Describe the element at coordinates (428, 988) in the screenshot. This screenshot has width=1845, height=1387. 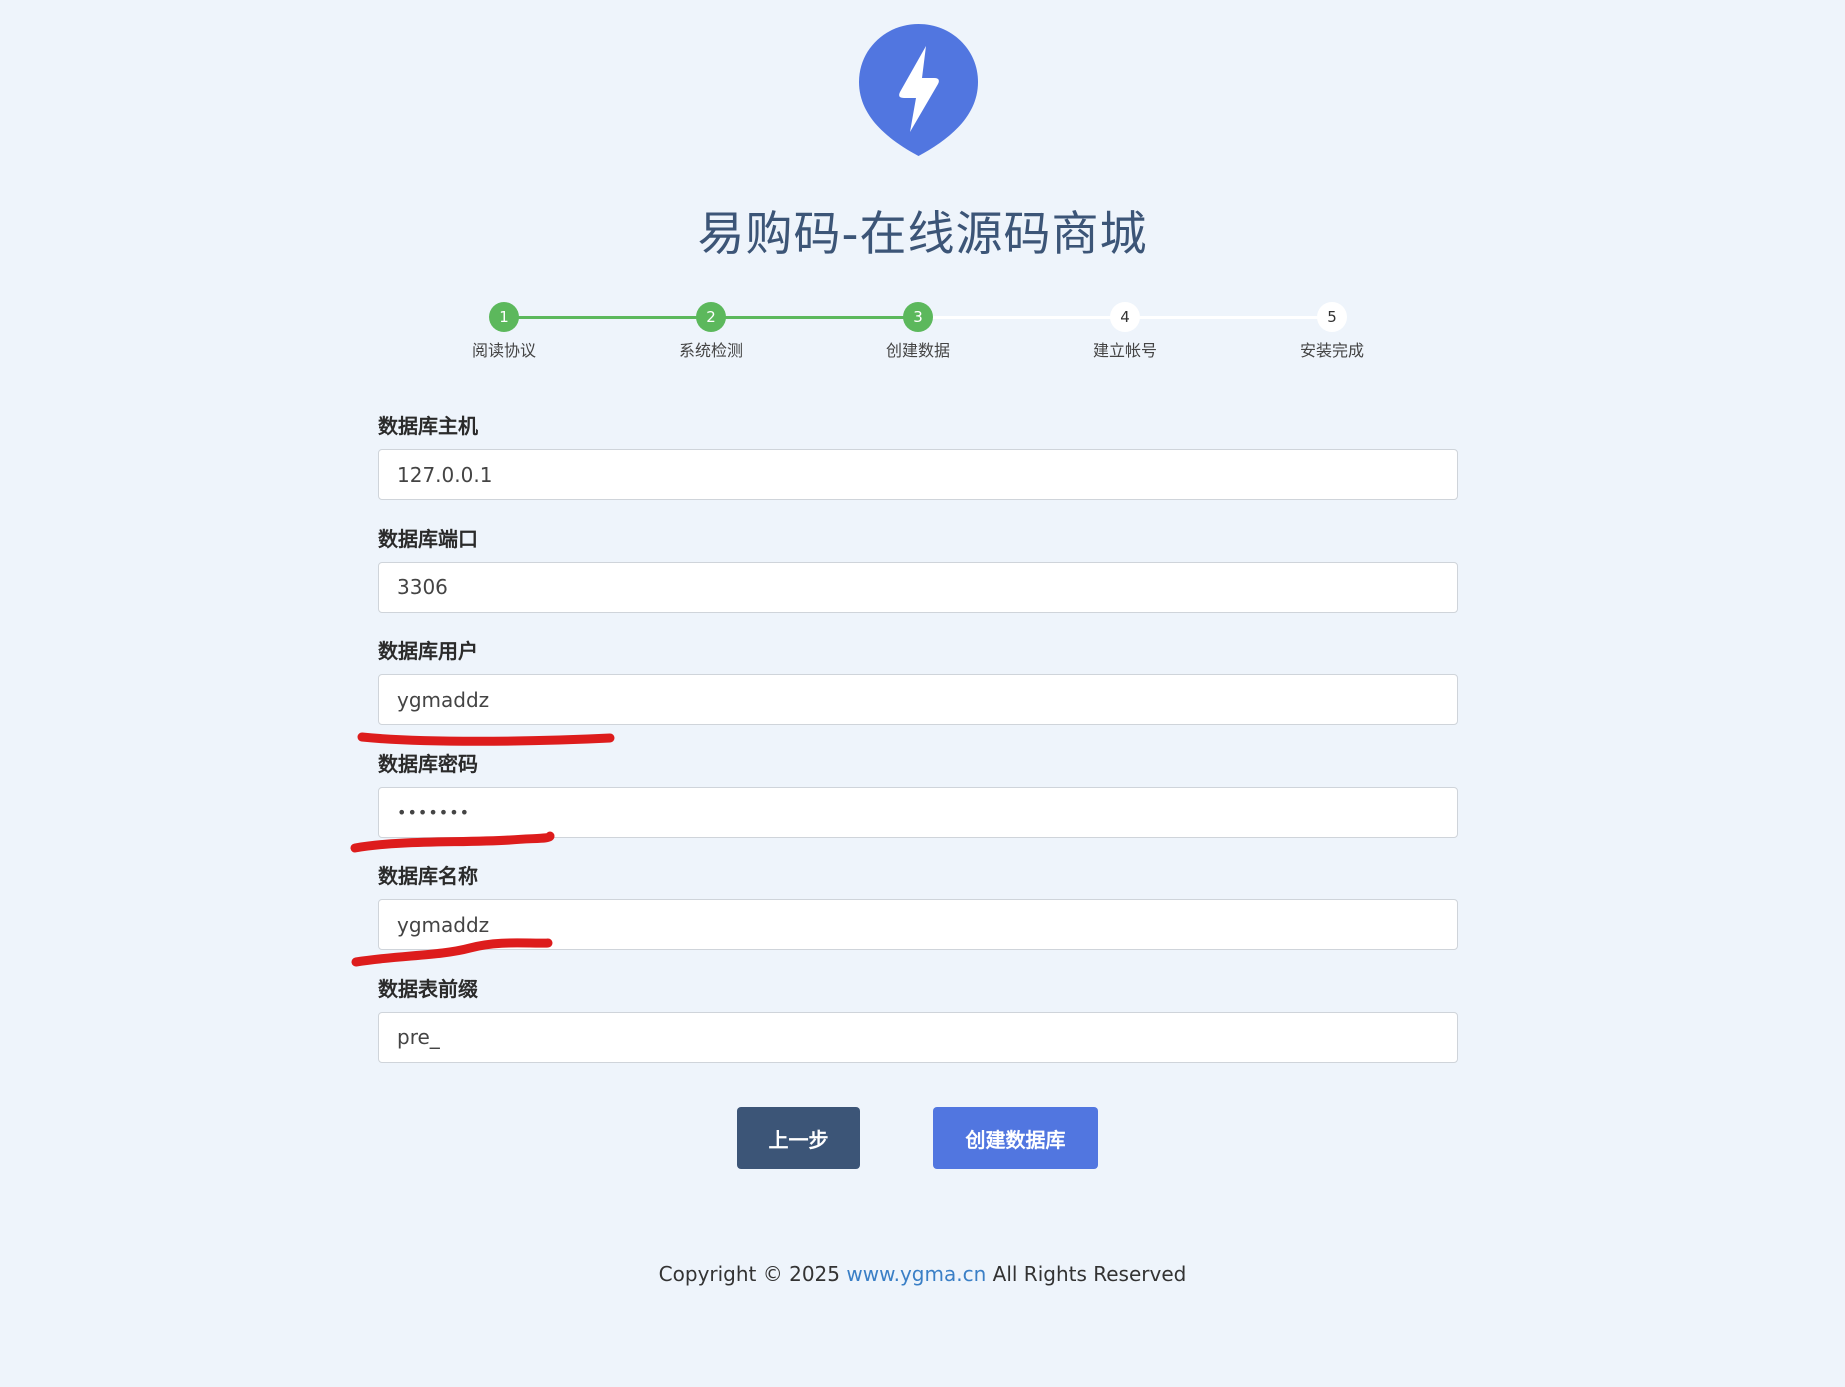
I see `table-prefix-label: 数据表前缀` at that location.